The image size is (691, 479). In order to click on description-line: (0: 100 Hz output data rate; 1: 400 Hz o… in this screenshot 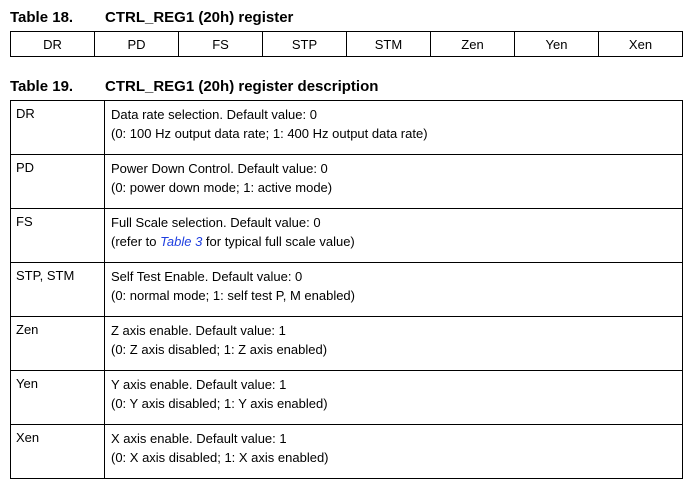, I will do `click(269, 133)`.